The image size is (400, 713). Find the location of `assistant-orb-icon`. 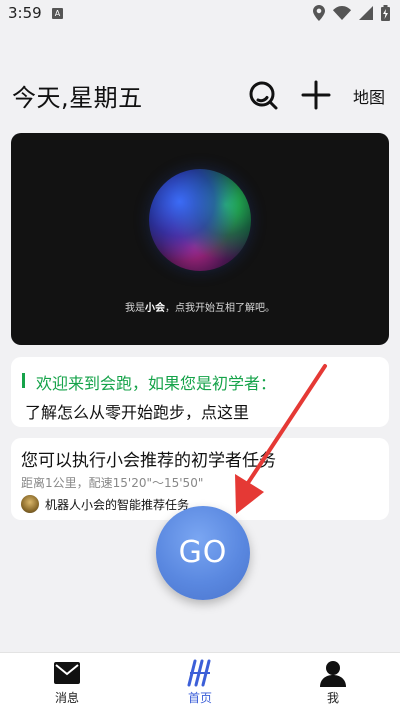

assistant-orb-icon is located at coordinates (200, 220).